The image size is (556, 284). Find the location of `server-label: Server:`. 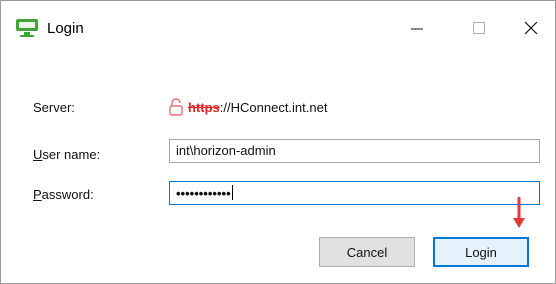

server-label: Server: is located at coordinates (54, 107).